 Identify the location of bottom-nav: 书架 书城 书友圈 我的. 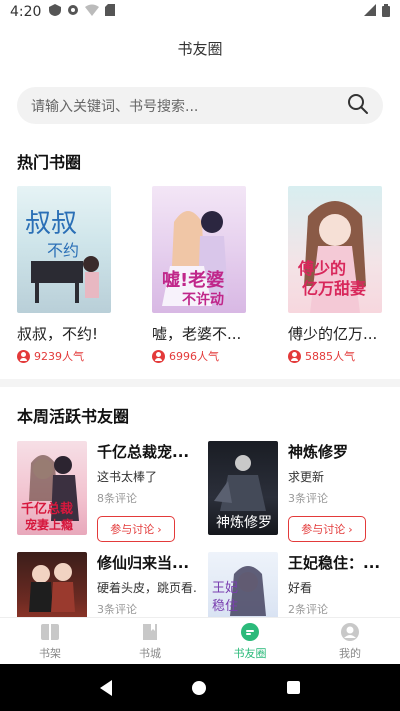
(200, 640).